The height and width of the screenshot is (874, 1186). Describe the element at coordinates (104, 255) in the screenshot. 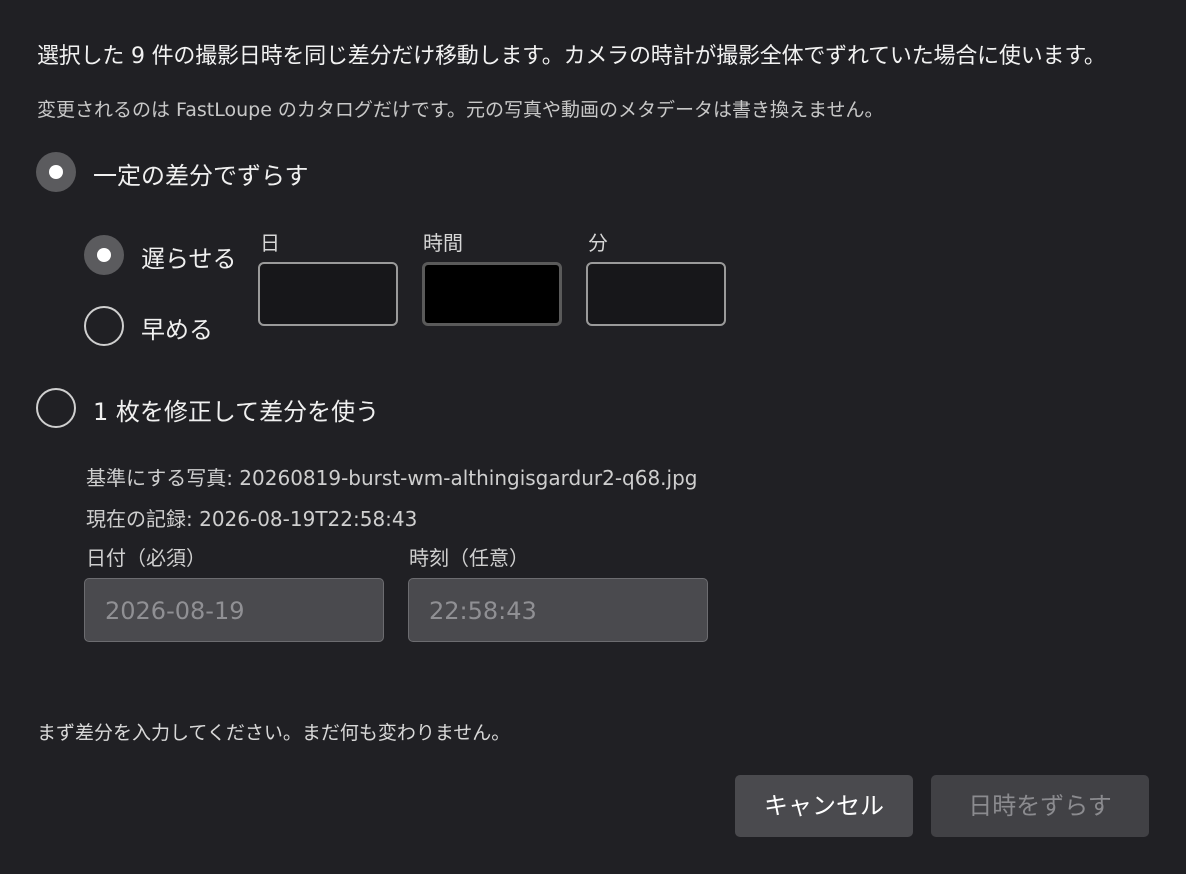

I see `direction-later-radio` at that location.